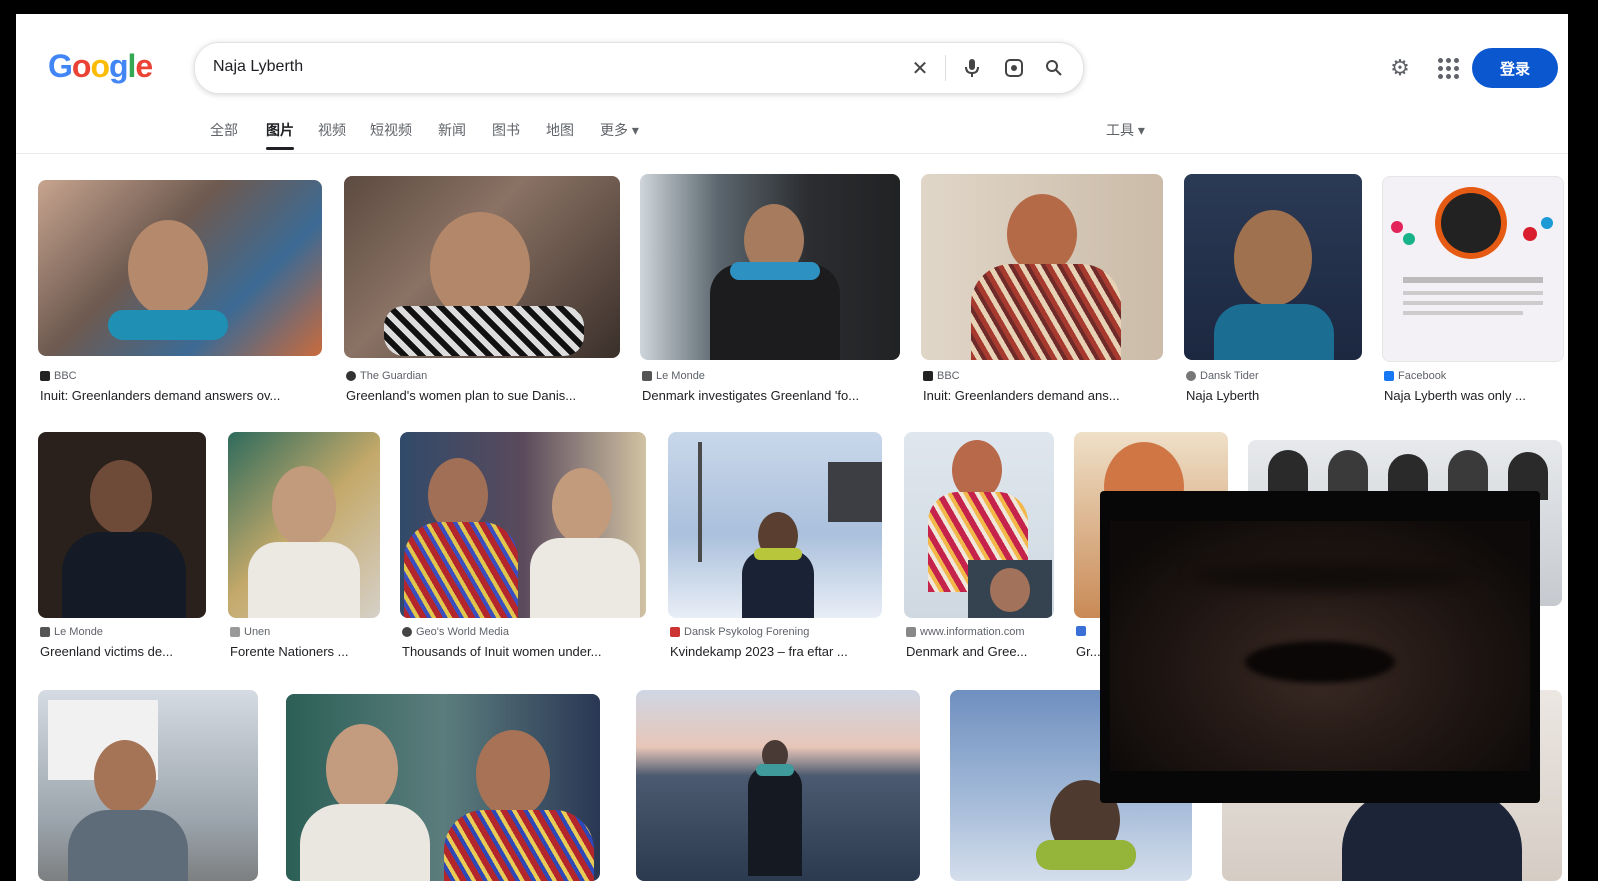 This screenshot has height=881, width=1598. What do you see at coordinates (1274, 395) in the screenshot?
I see `result-caption: Naja Lyberth` at bounding box center [1274, 395].